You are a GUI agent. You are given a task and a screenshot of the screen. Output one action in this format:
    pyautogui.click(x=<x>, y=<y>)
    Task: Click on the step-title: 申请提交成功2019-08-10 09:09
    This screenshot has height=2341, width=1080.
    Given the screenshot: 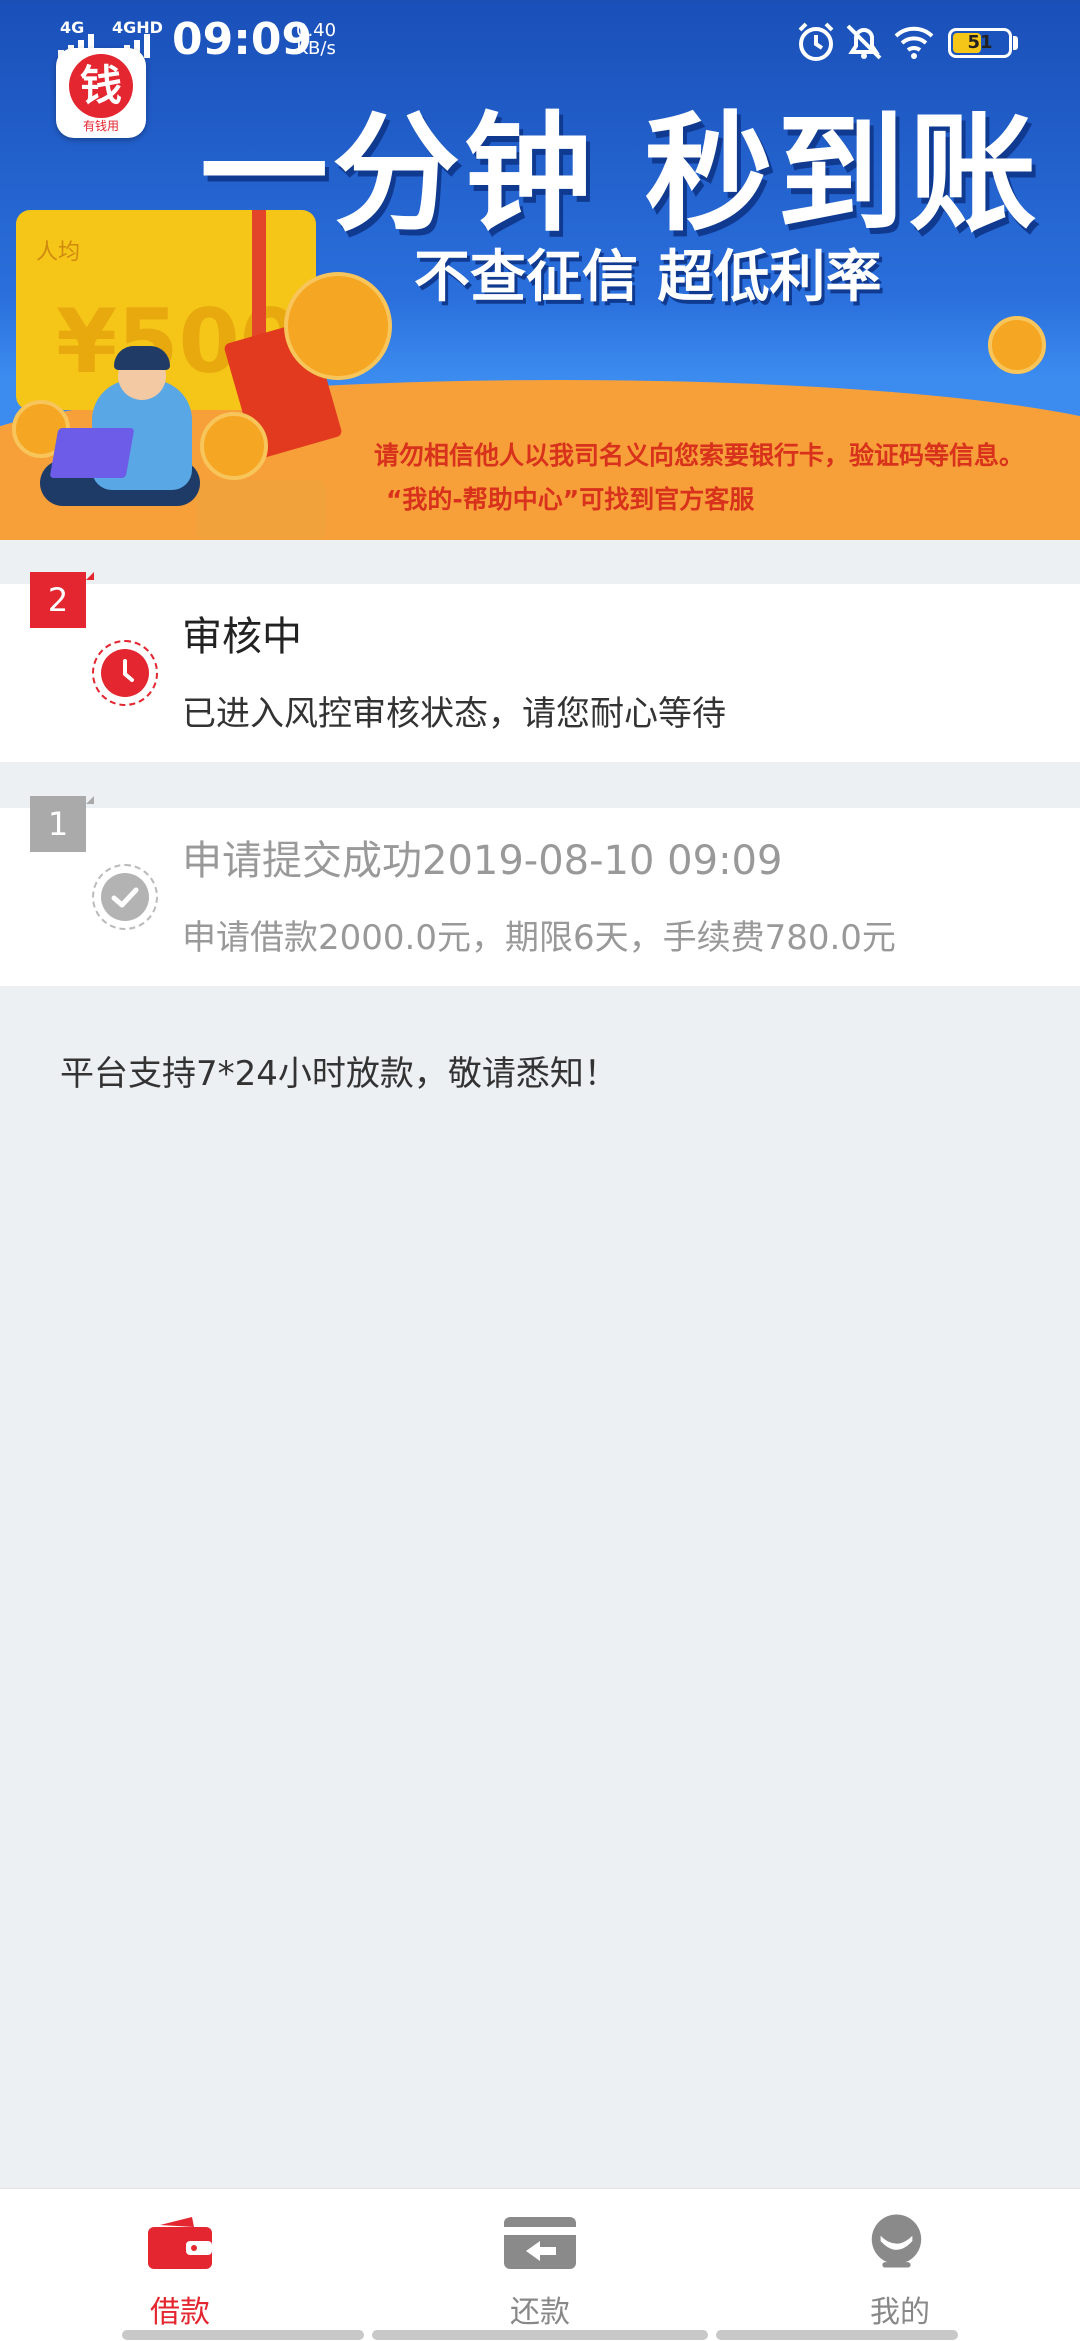 What is the action you would take?
    pyautogui.click(x=482, y=861)
    